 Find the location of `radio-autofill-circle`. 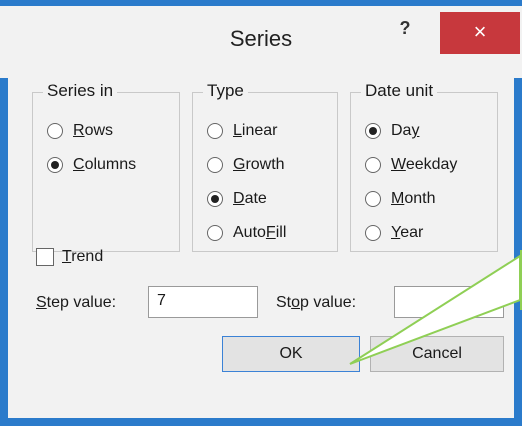

radio-autofill-circle is located at coordinates (215, 233).